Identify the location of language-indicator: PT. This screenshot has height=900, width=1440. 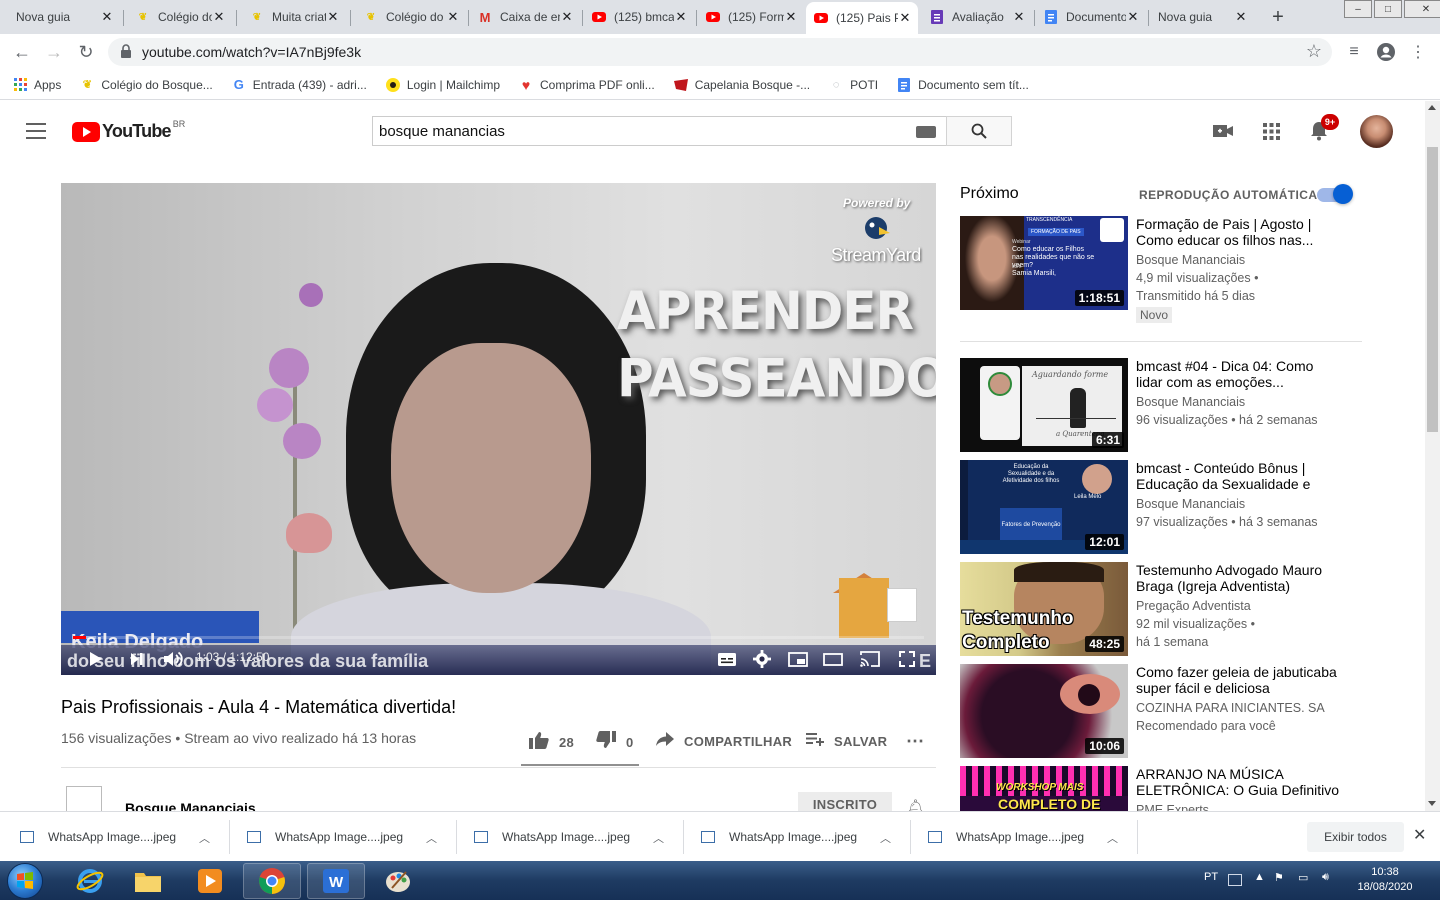
(1211, 877).